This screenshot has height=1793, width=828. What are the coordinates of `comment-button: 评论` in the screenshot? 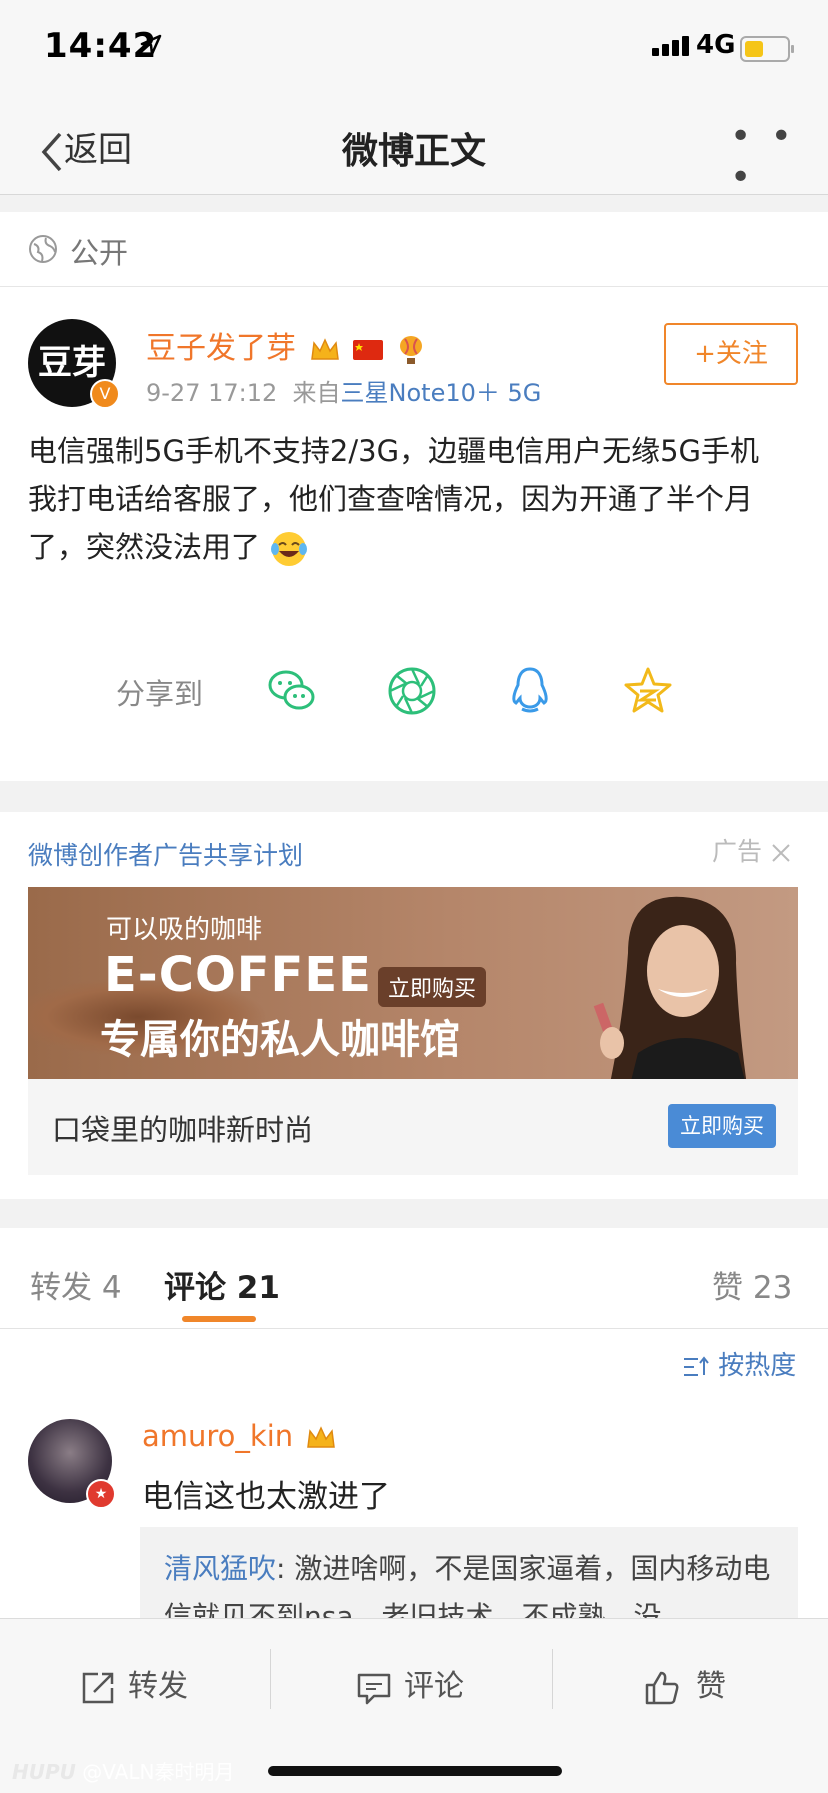 It's located at (410, 1683).